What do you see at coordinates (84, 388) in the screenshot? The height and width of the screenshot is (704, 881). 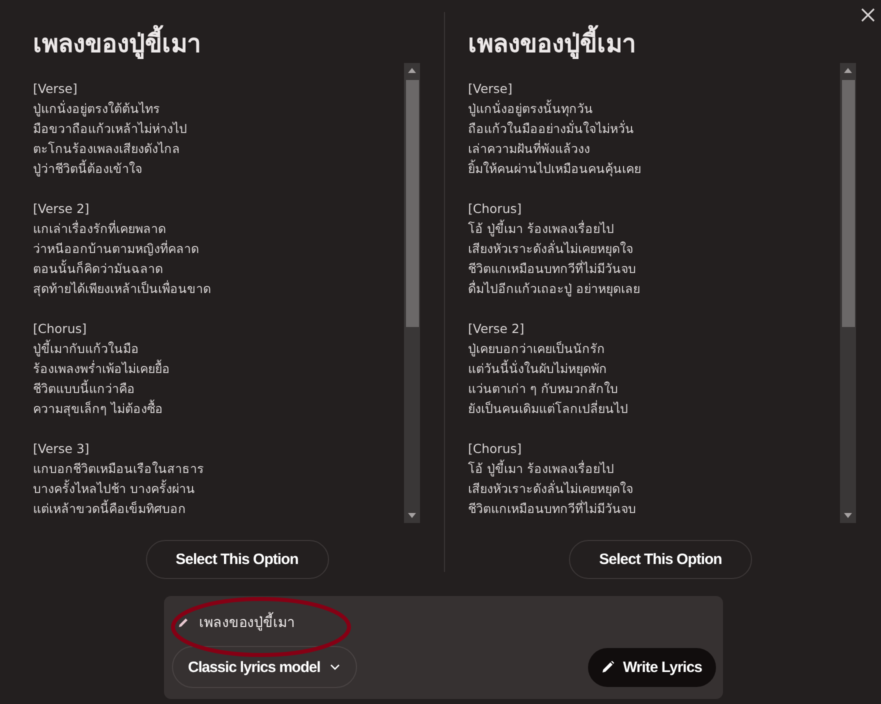 I see `lyric-line: ชีวิตแบบนี้แกว่าคือ` at bounding box center [84, 388].